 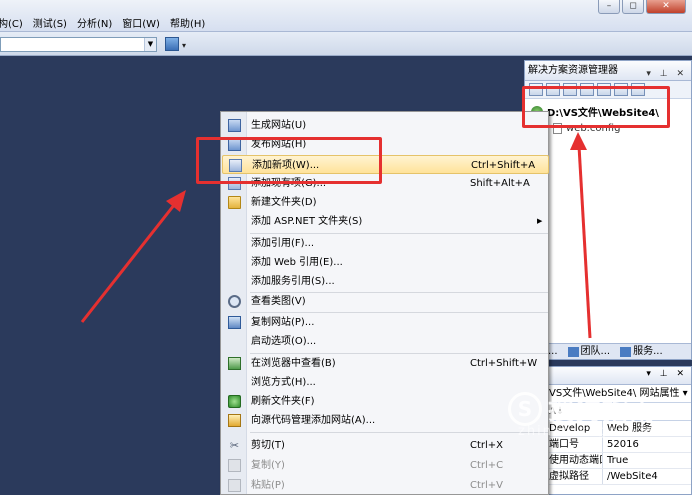 I want to click on watermark-text: 搜狗指南, so click(x=602, y=411).